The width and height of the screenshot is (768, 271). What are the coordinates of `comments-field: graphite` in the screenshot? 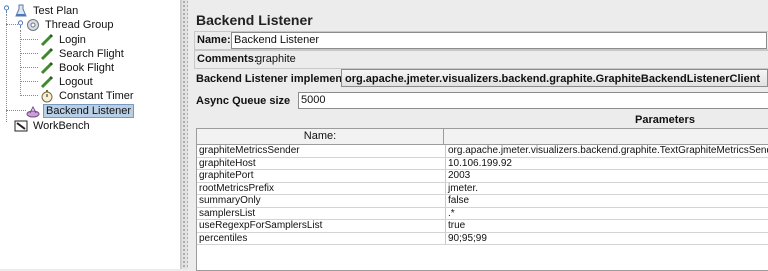 It's located at (276, 59).